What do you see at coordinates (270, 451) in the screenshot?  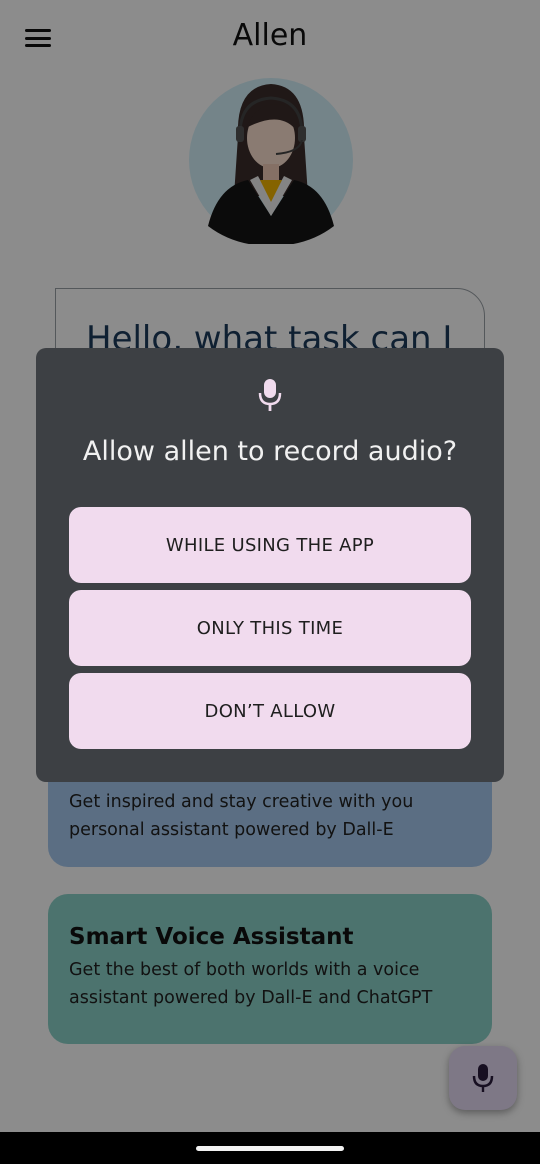 I see `dialog-title: Allow allen to record audio?` at bounding box center [270, 451].